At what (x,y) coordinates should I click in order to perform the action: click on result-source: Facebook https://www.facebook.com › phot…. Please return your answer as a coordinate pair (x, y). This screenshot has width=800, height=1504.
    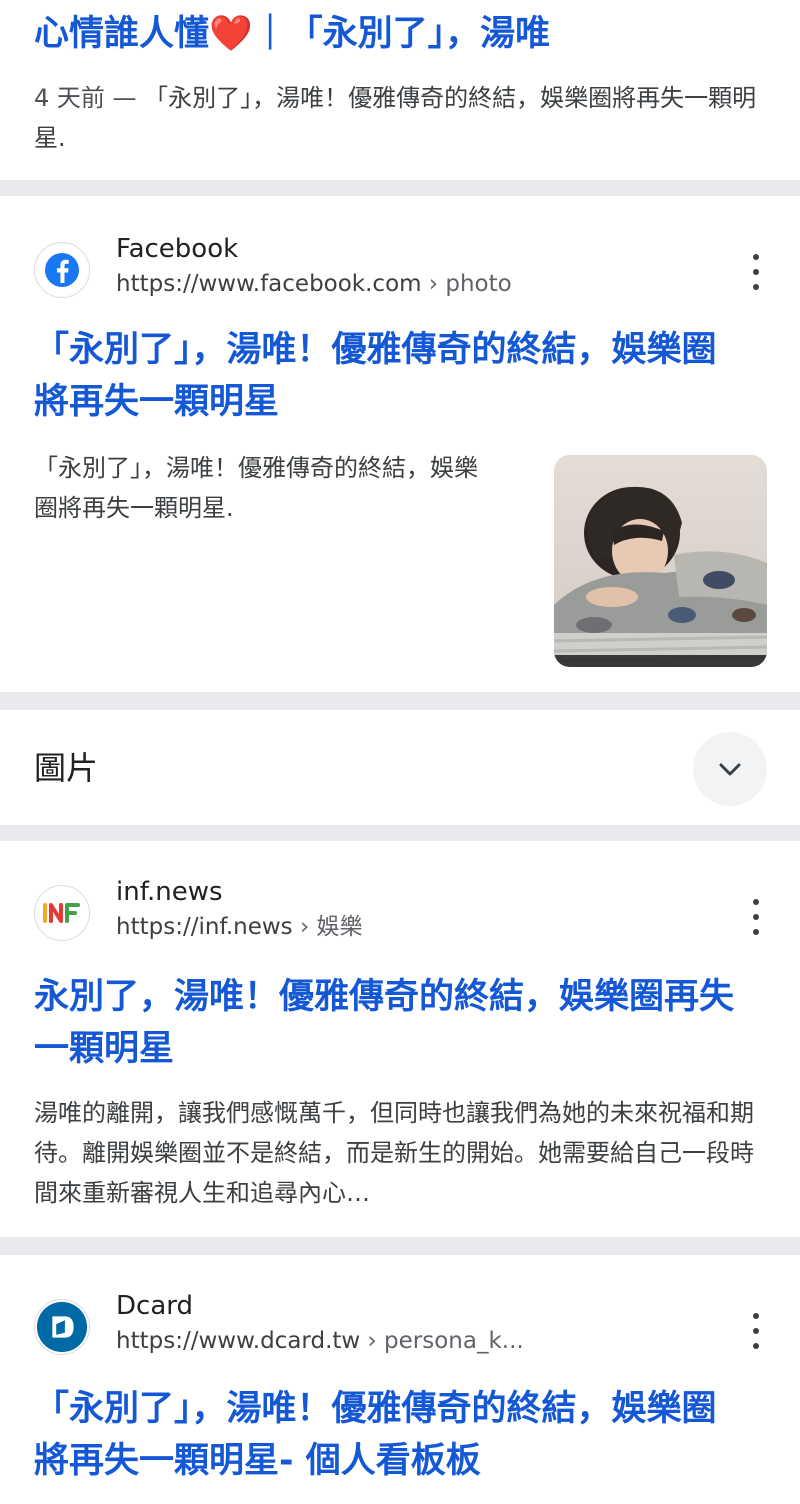
    Looking at the image, I should click on (404, 267).